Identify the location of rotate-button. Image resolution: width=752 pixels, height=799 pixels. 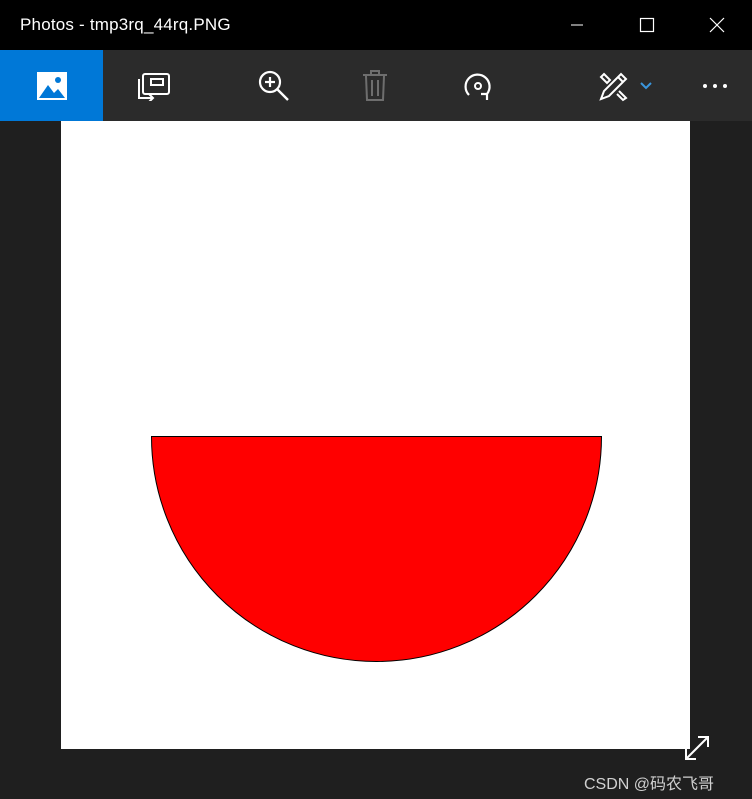
(478, 85).